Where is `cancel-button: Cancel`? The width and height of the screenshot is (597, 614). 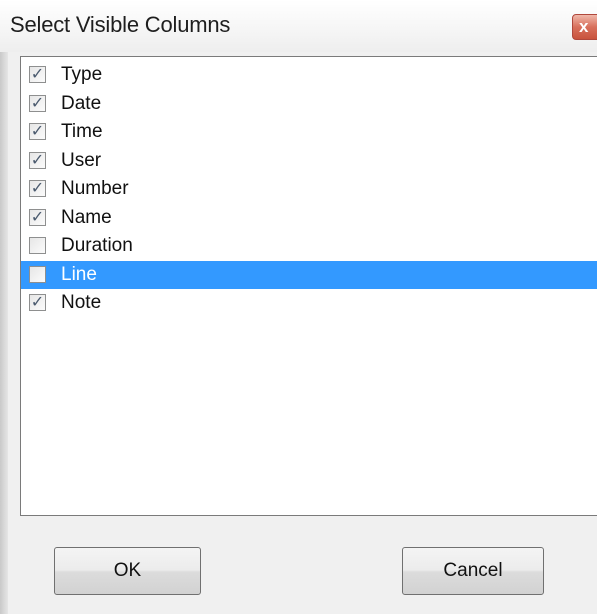 cancel-button: Cancel is located at coordinates (473, 571).